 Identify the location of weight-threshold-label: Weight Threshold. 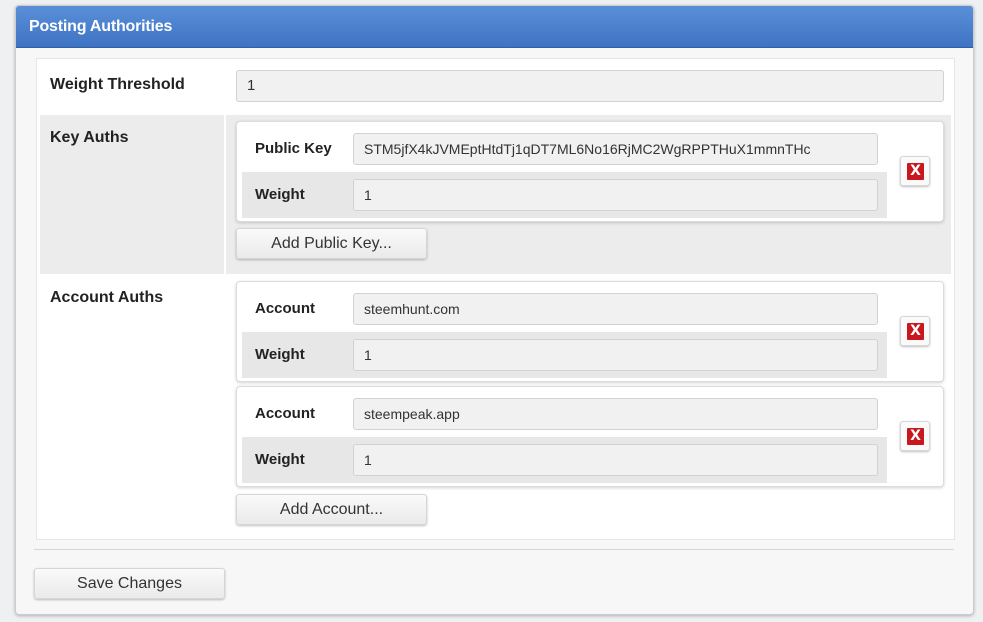
(117, 84).